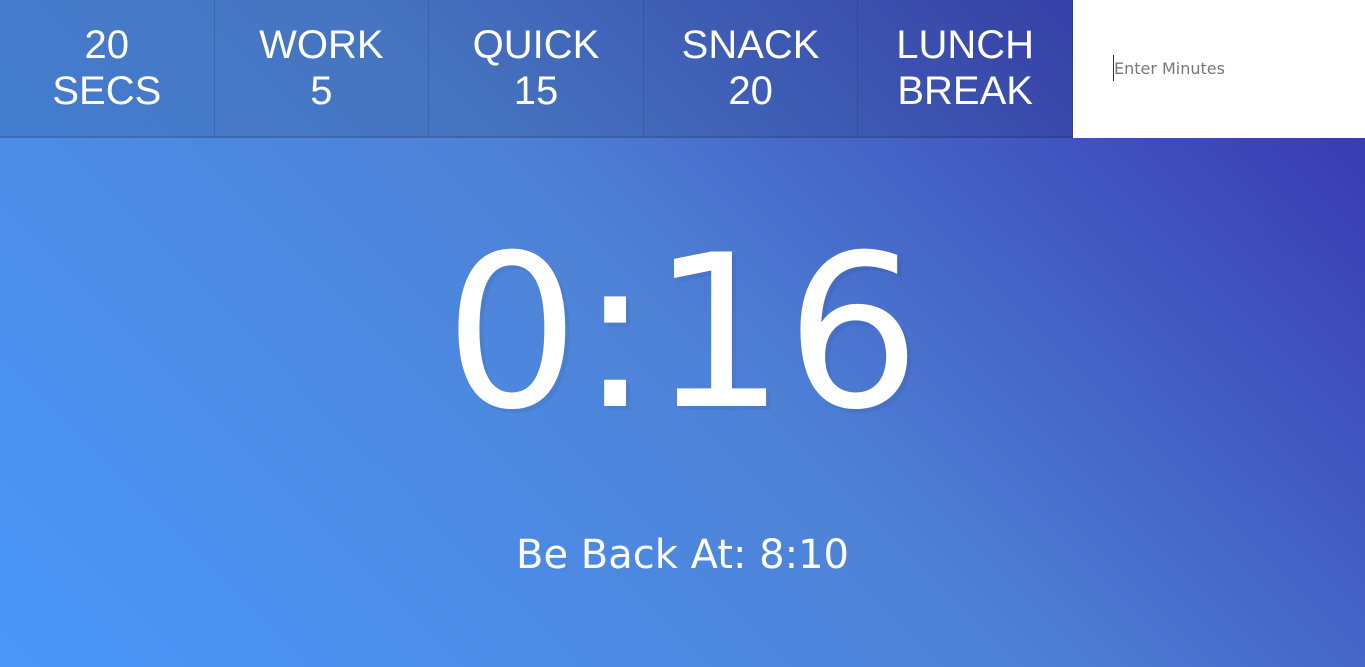 Image resolution: width=1365 pixels, height=667 pixels. I want to click on custom-minutes-form, so click(1218, 69).